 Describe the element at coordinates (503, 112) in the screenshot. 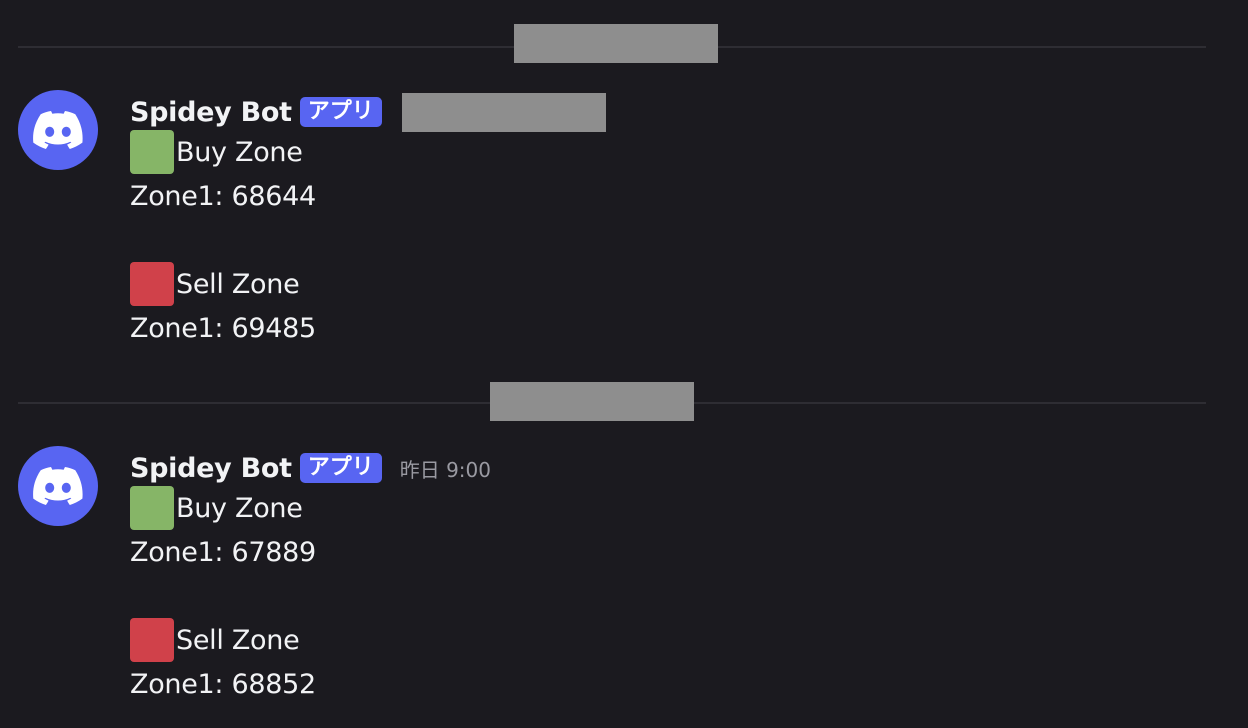

I see `redacted-timestamp` at that location.